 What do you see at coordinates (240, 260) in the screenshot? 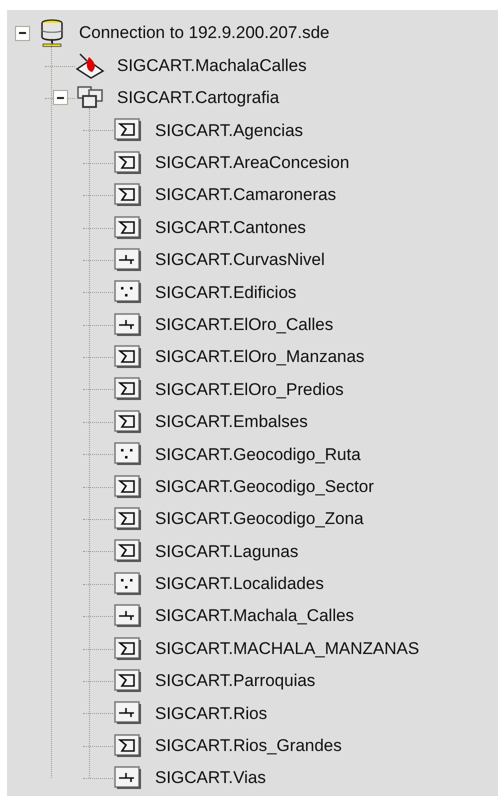
I see `tree-item-label: SIGCART.CurvasNivel` at bounding box center [240, 260].